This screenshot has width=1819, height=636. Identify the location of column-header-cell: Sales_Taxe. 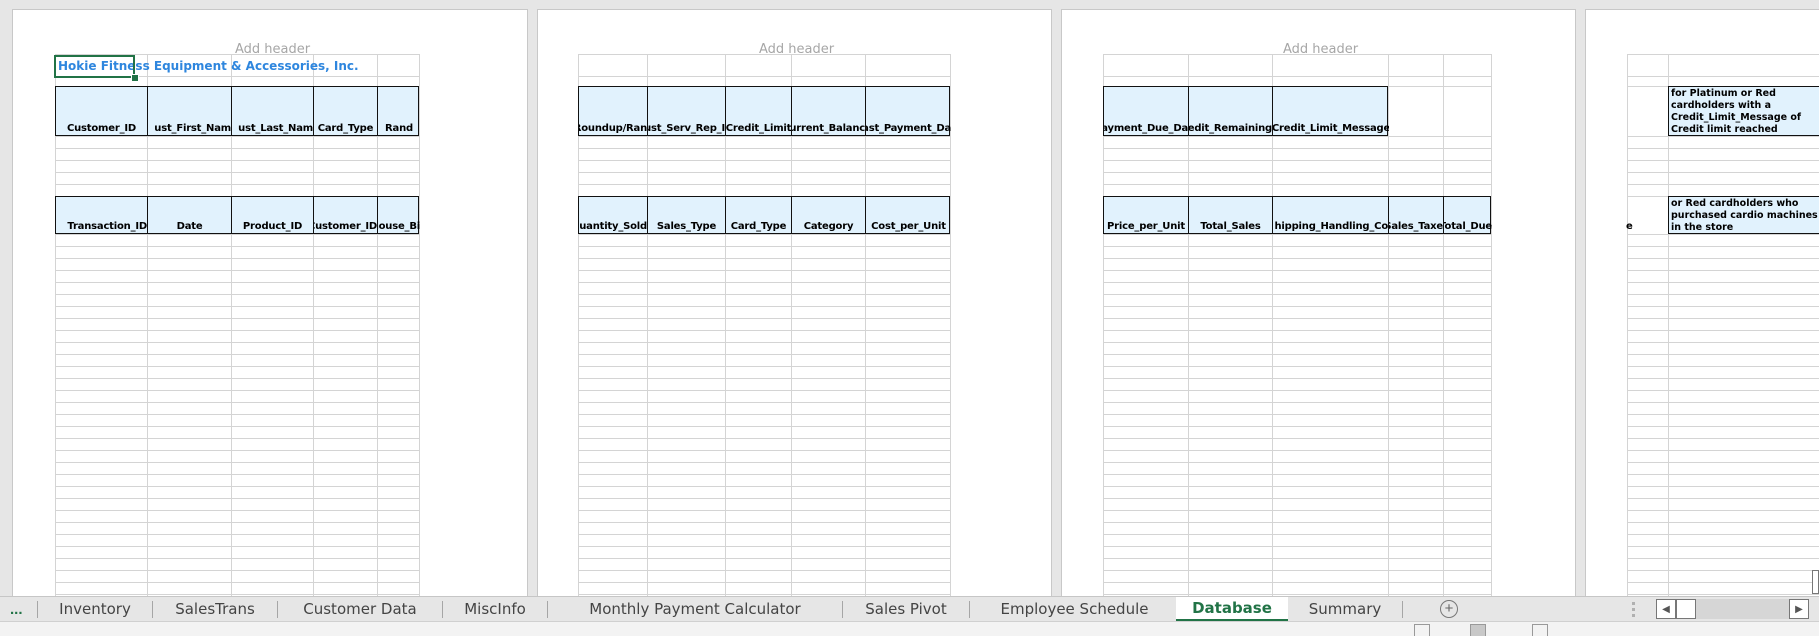
(1416, 215).